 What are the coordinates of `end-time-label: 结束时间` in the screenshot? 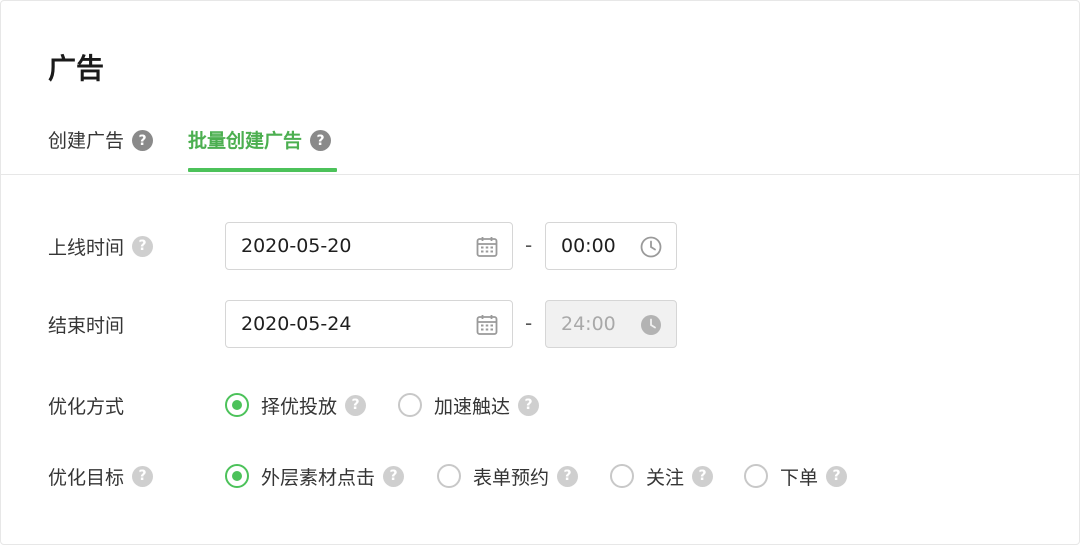 It's located at (86, 324).